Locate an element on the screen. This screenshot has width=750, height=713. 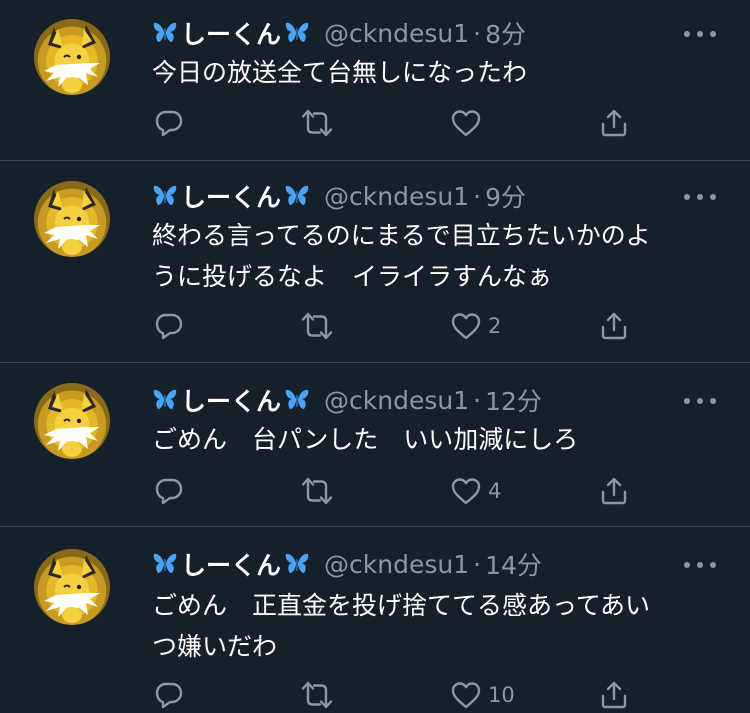
like-count: 4 is located at coordinates (495, 491).